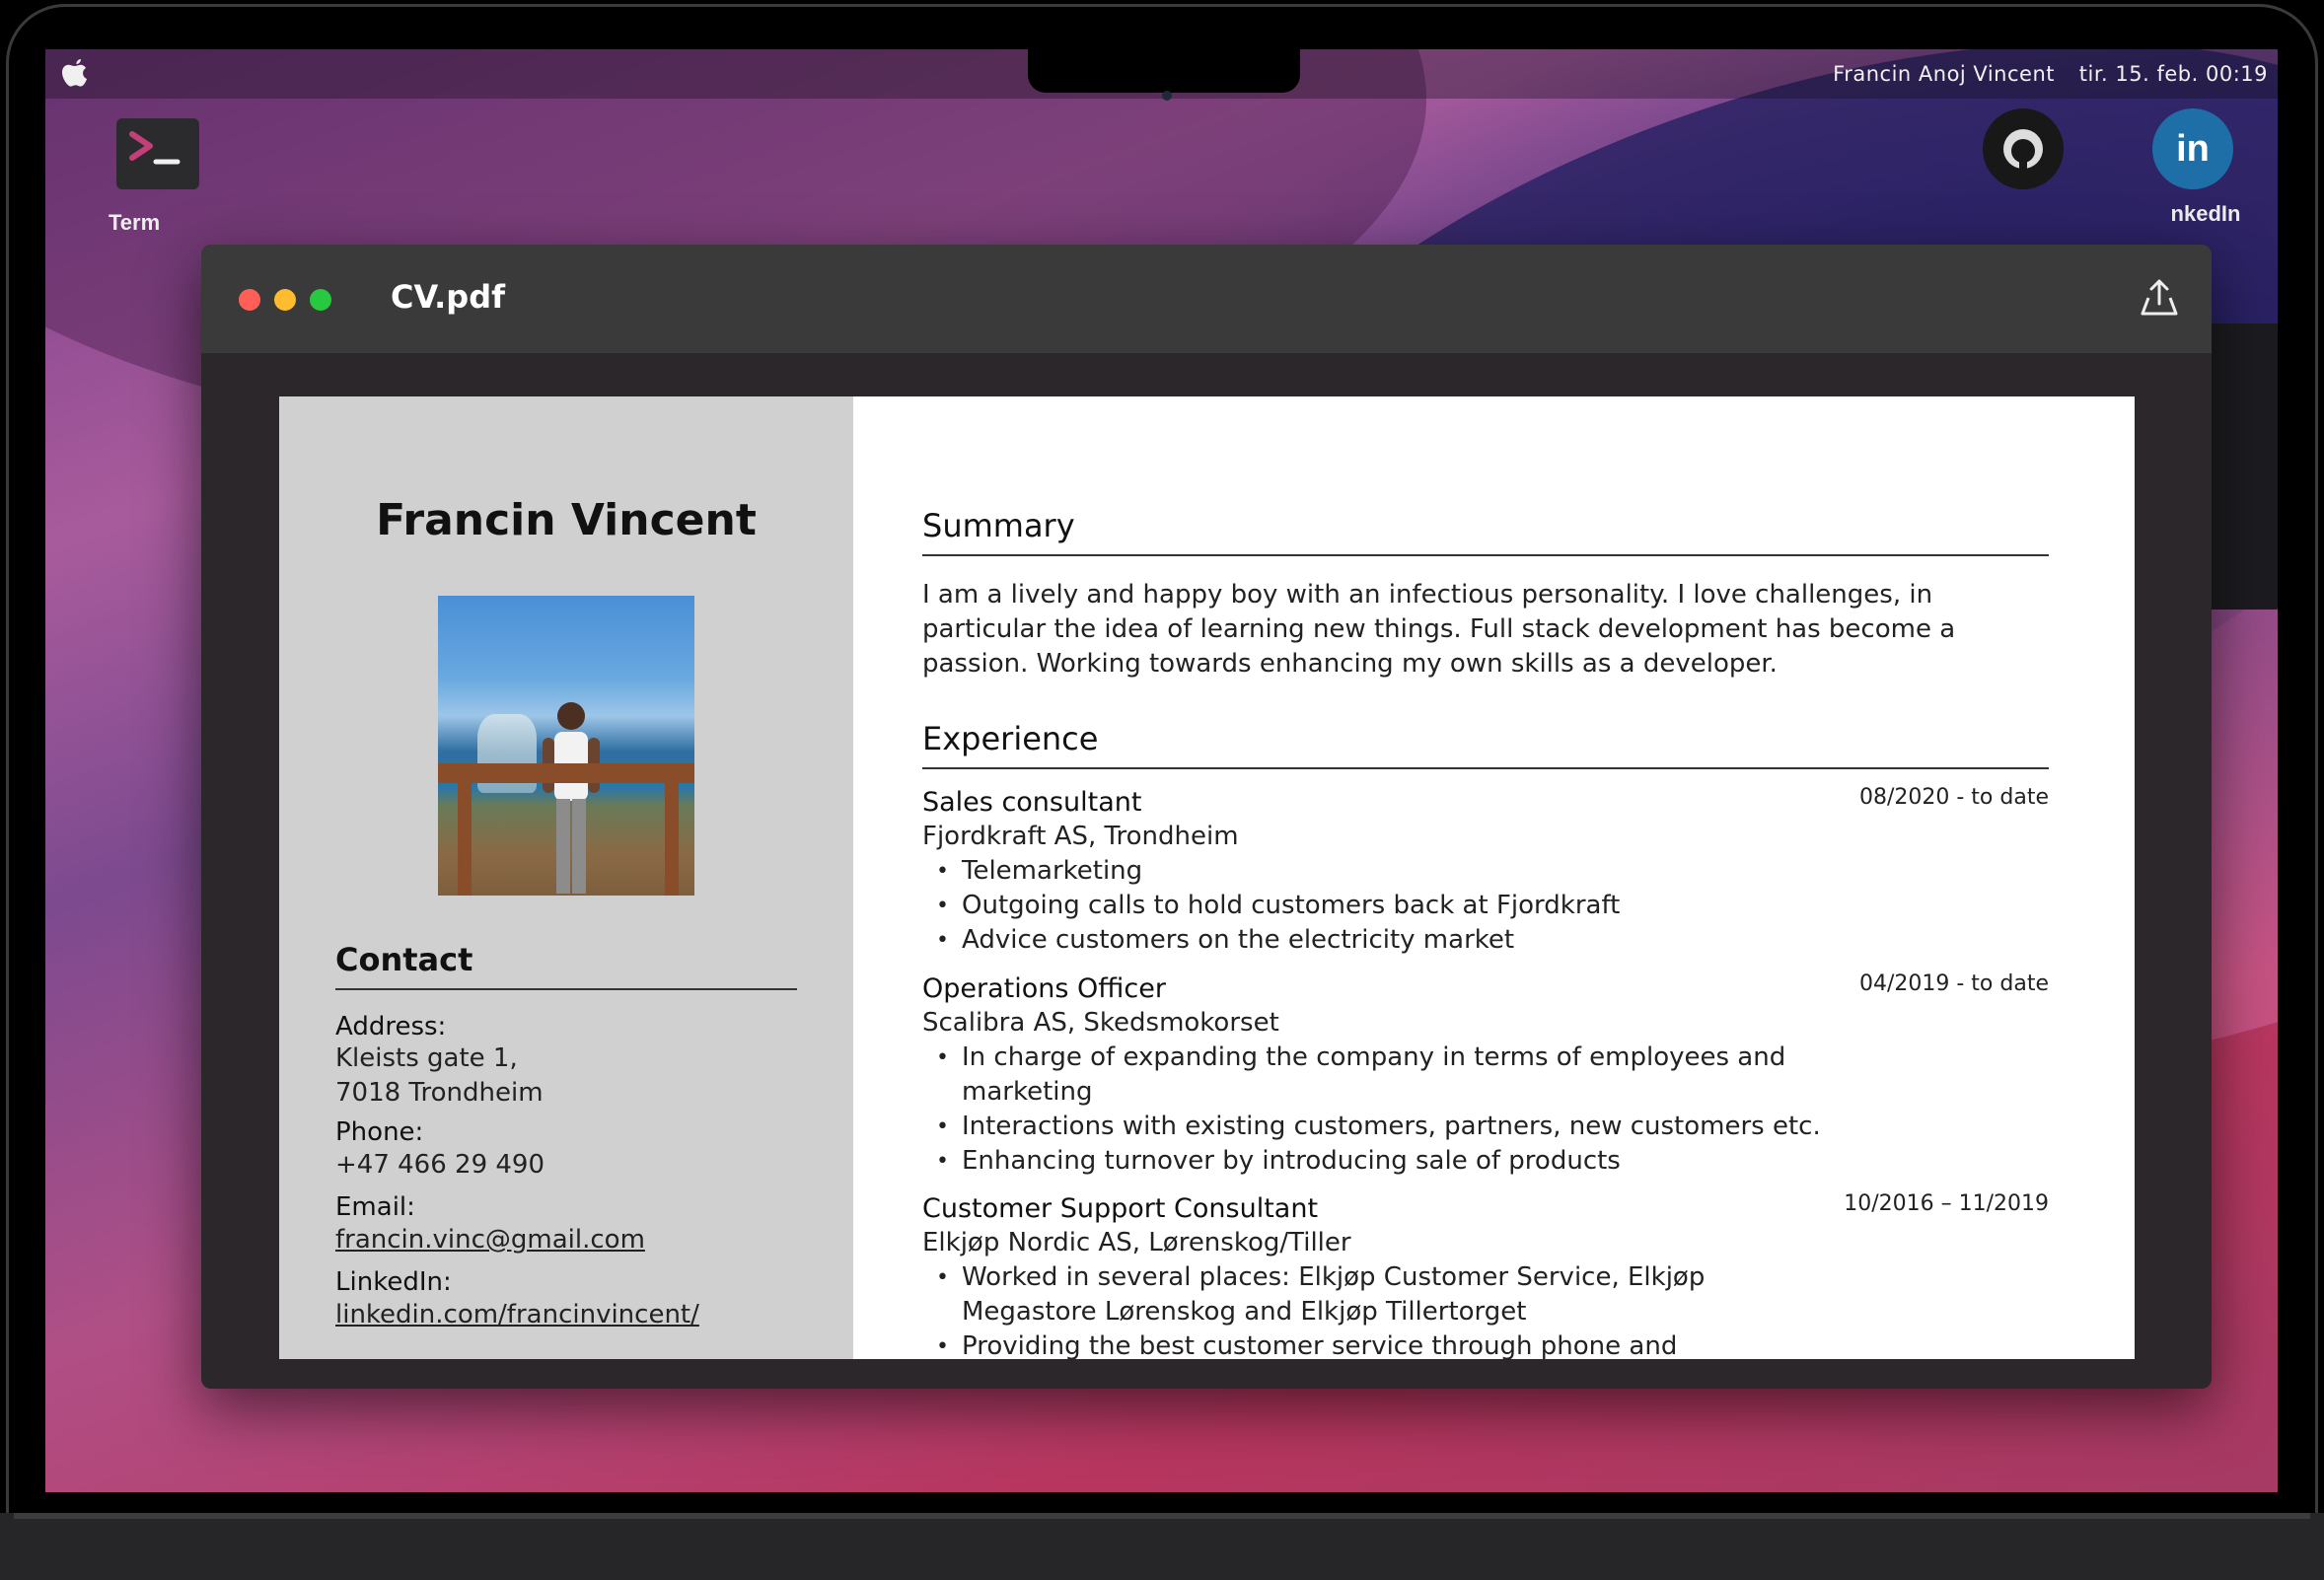  What do you see at coordinates (566, 520) in the screenshot?
I see `cv-name: Francin Vincent` at bounding box center [566, 520].